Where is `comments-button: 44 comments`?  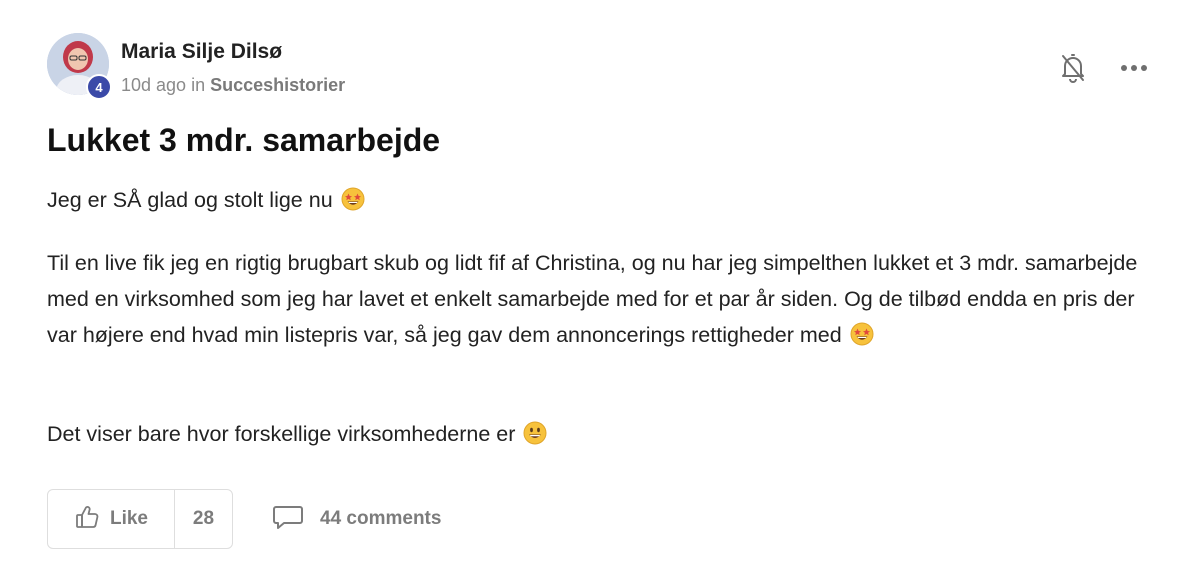
comments-button: 44 comments is located at coordinates (356, 519).